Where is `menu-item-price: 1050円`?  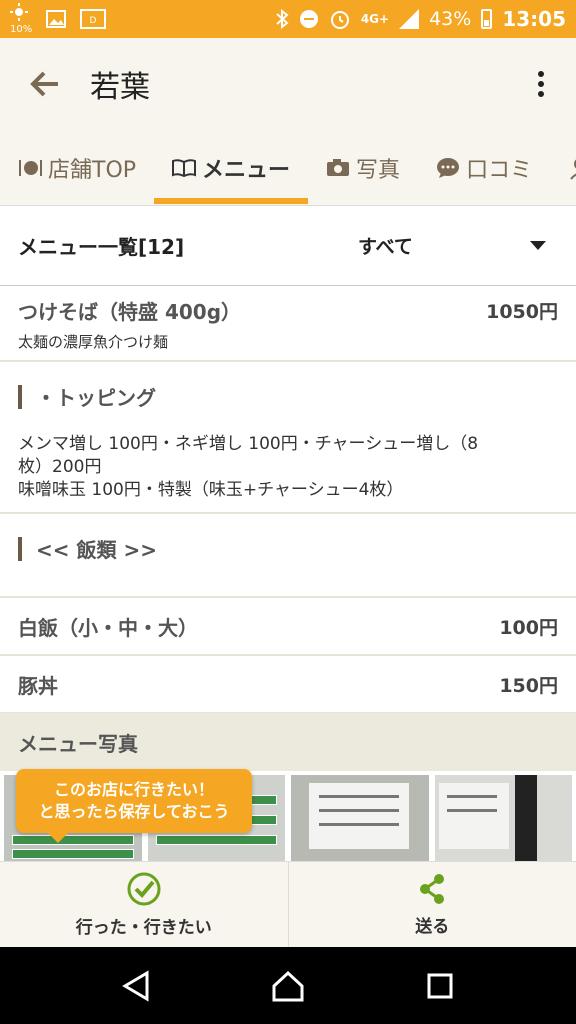 menu-item-price: 1050円 is located at coordinates (522, 312).